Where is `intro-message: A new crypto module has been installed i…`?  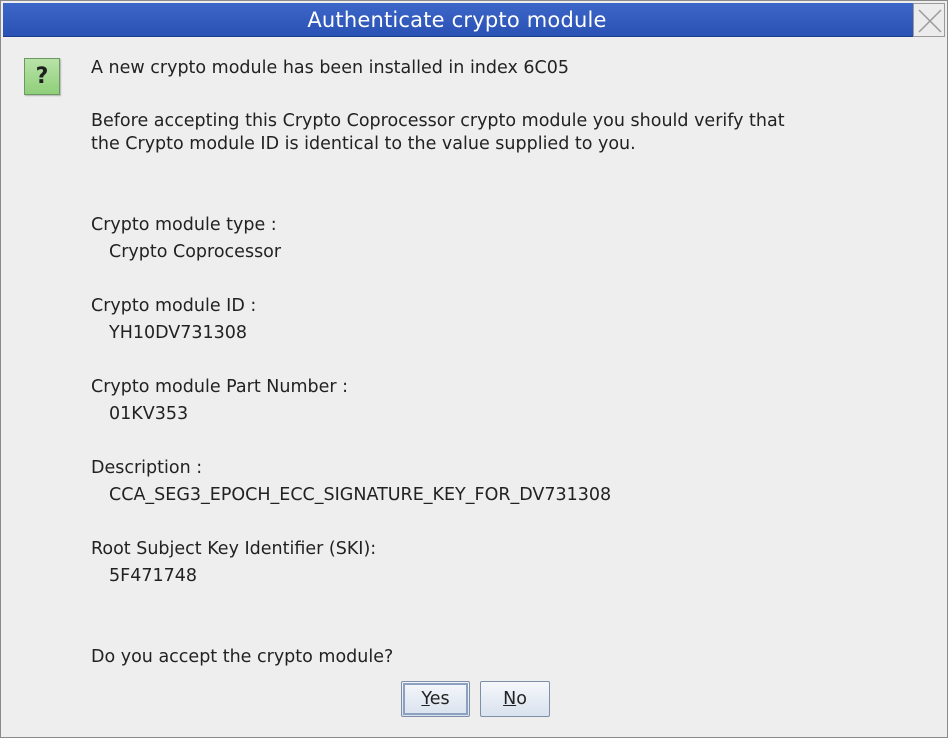
intro-message: A new crypto module has been installed i… is located at coordinates (330, 68).